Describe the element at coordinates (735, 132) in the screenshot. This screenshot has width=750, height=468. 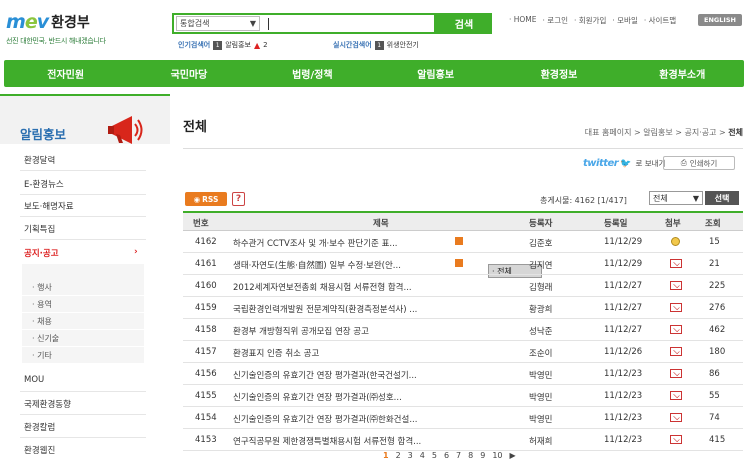
I see `breadcrumb-current: 전체` at that location.